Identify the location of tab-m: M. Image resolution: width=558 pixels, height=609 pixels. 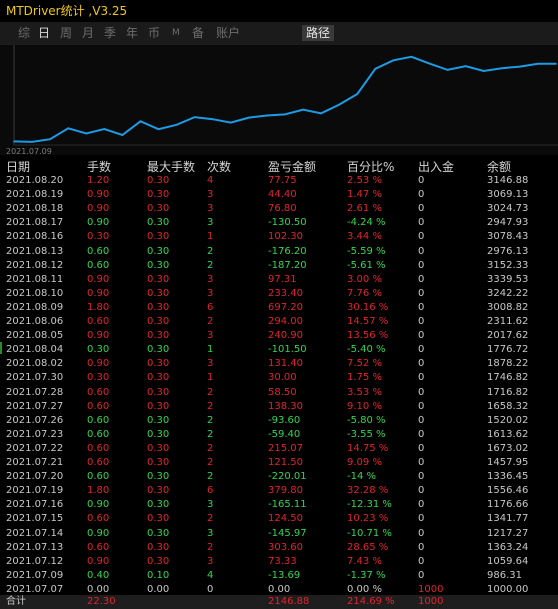
(176, 33).